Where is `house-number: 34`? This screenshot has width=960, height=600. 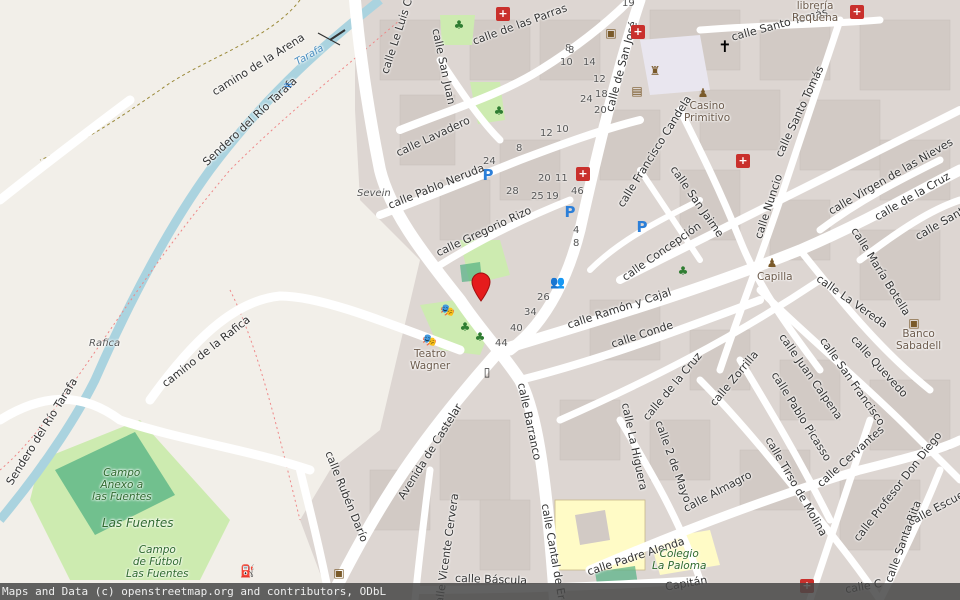 house-number: 34 is located at coordinates (530, 312).